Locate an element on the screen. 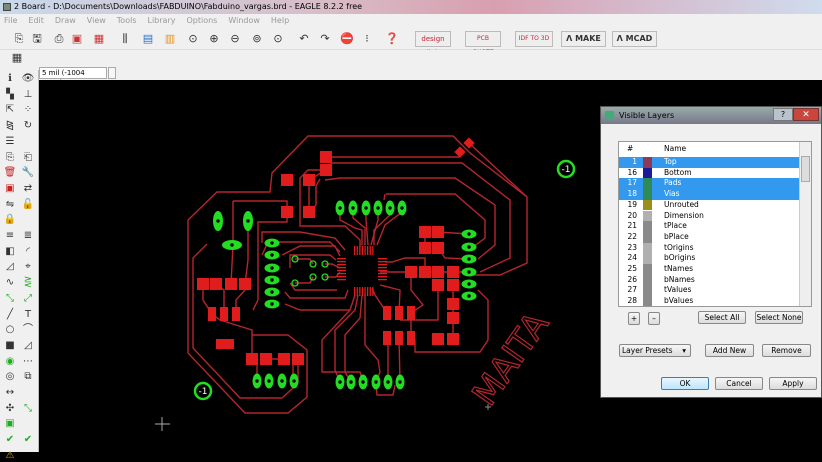 Image resolution: width=822 pixels, height=462 pixels. select-all-button: Select All is located at coordinates (722, 317).